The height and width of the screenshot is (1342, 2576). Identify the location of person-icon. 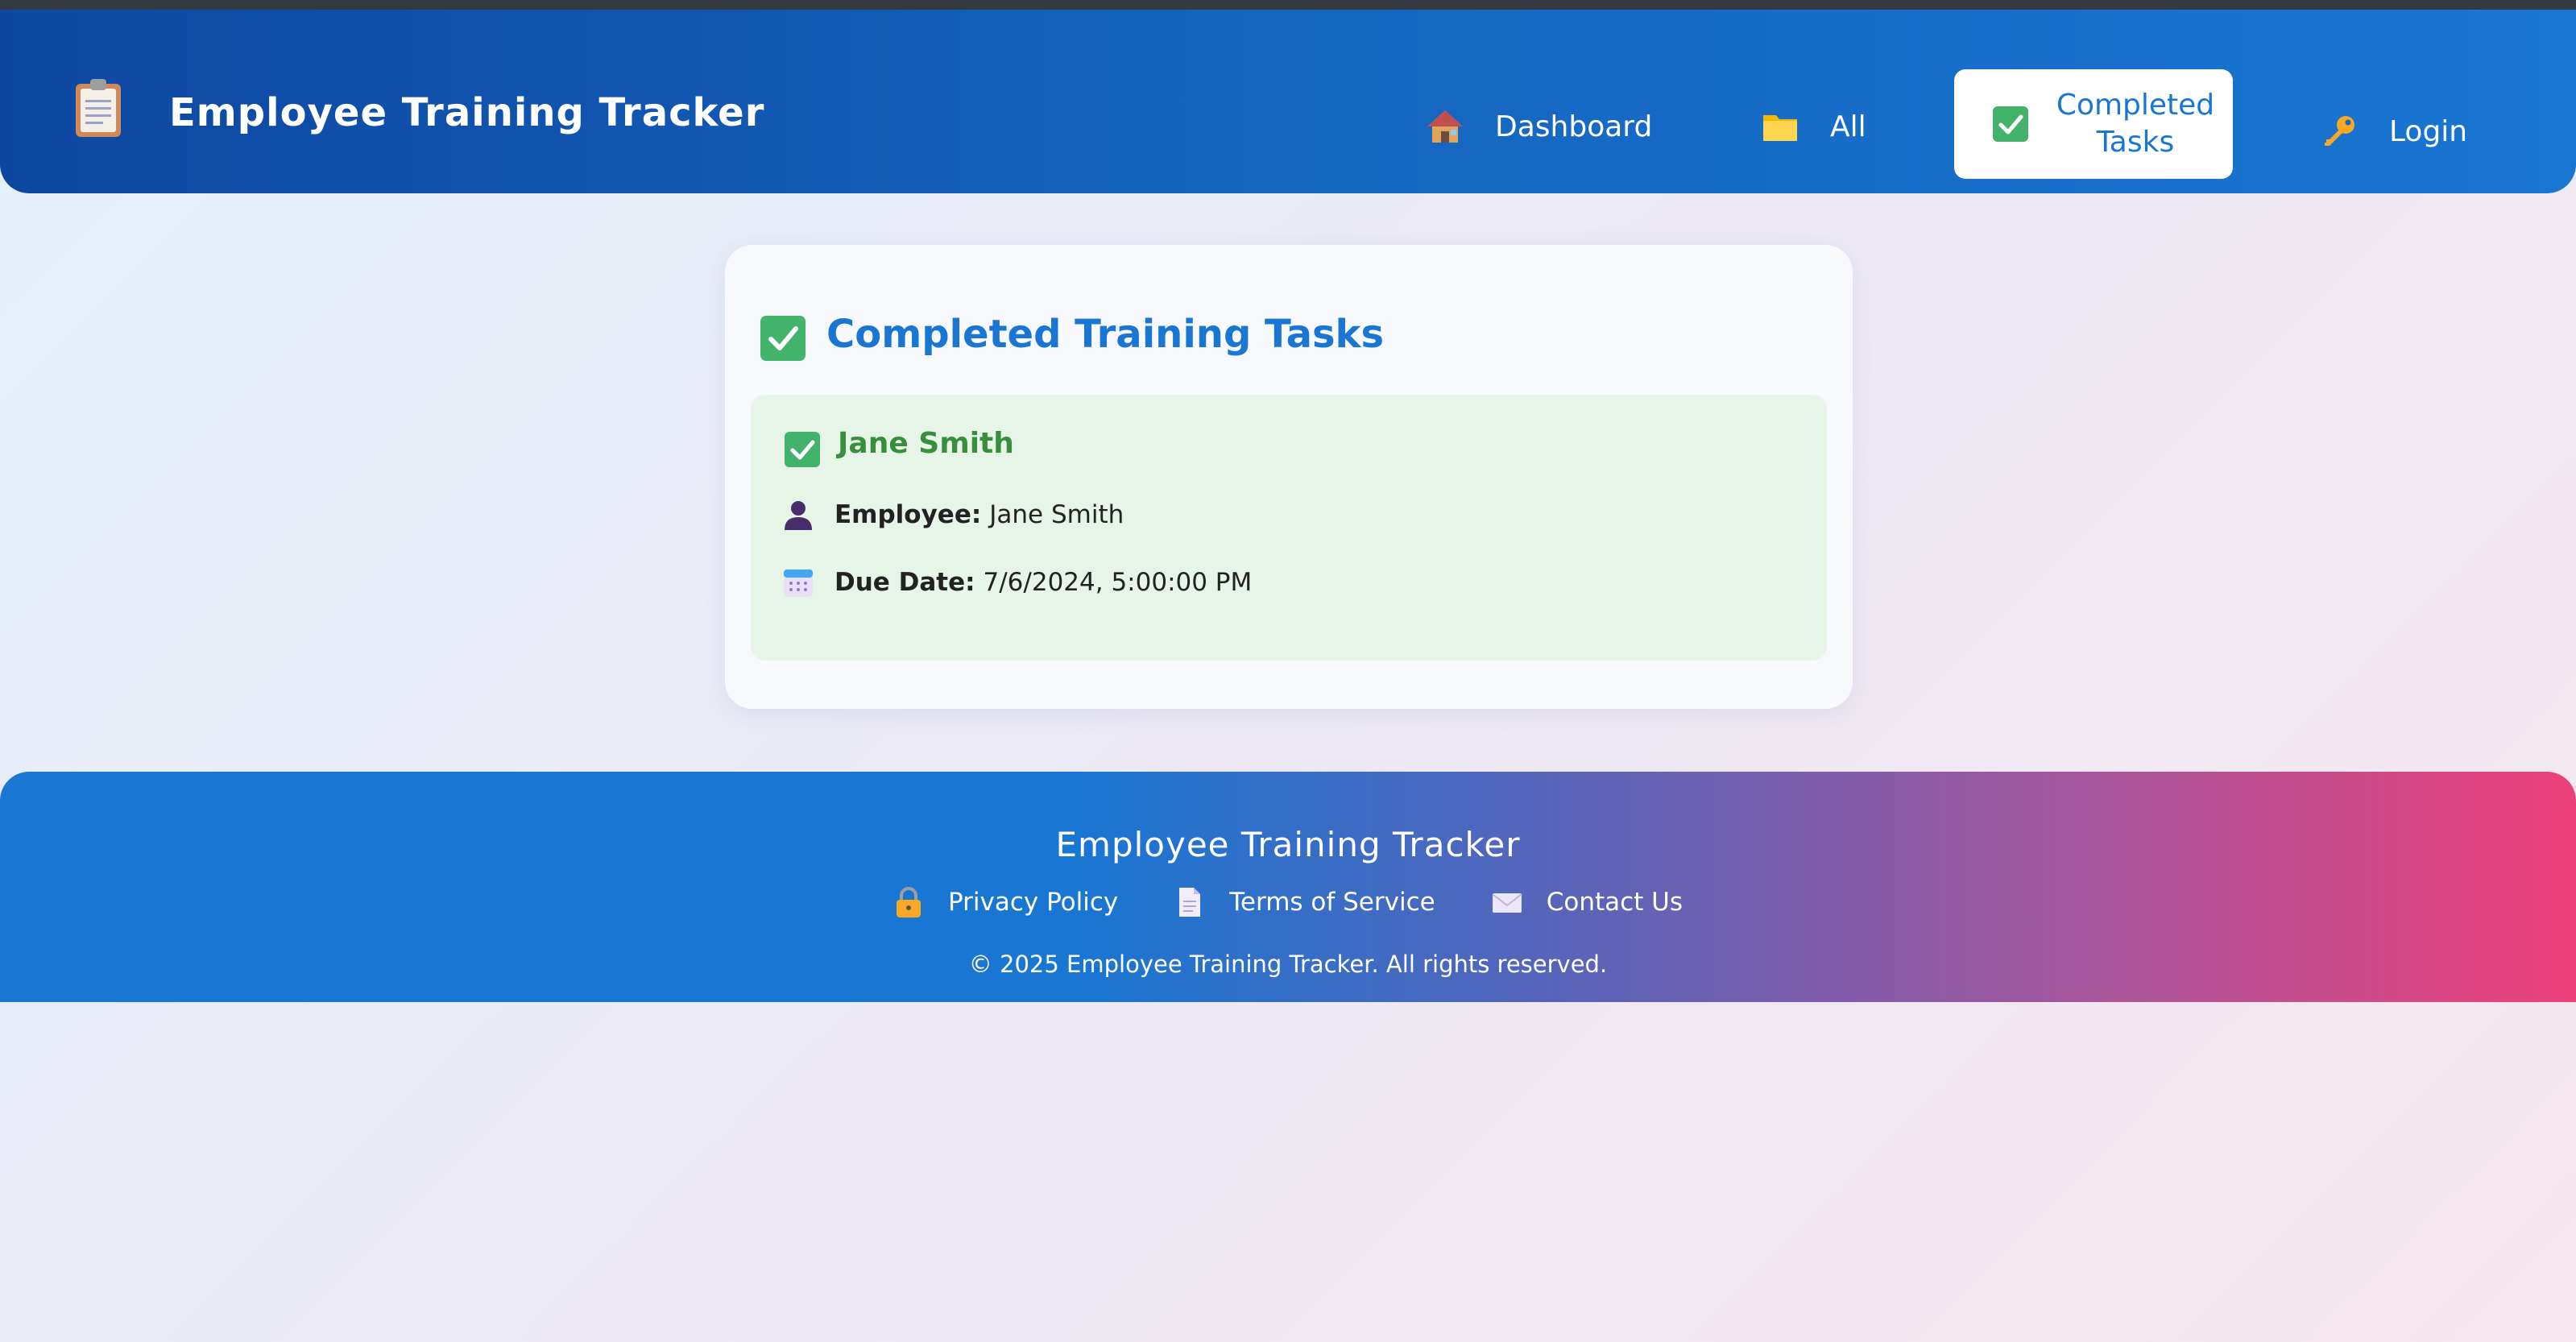
(798, 515).